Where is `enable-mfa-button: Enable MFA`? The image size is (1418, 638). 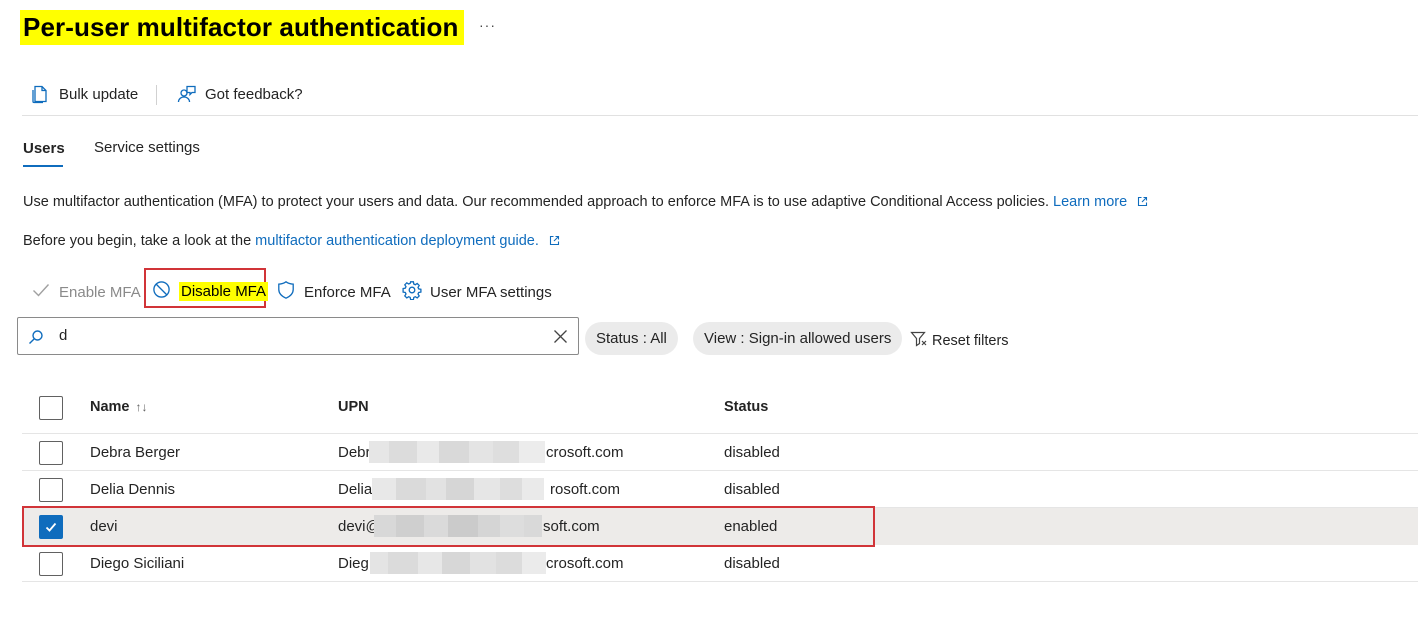
enable-mfa-button: Enable MFA is located at coordinates (86, 292).